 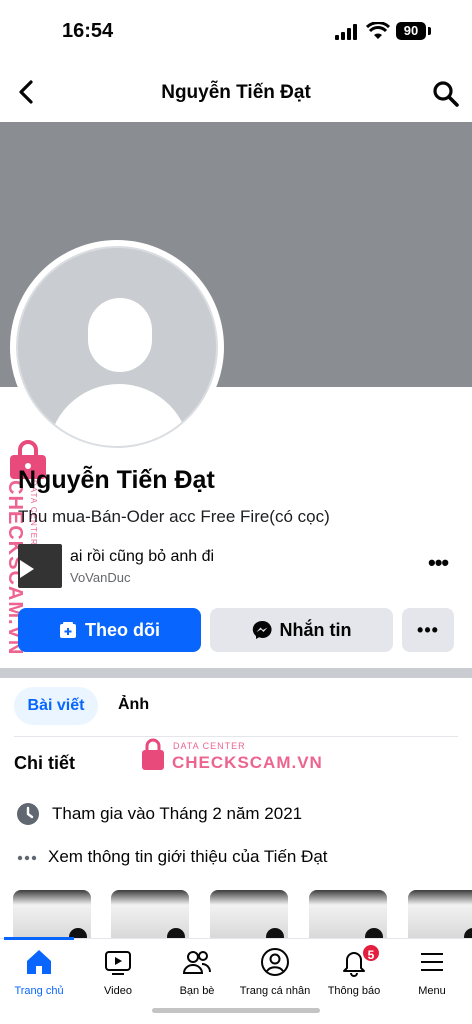 What do you see at coordinates (118, 991) in the screenshot?
I see `nav-video-label: Video` at bounding box center [118, 991].